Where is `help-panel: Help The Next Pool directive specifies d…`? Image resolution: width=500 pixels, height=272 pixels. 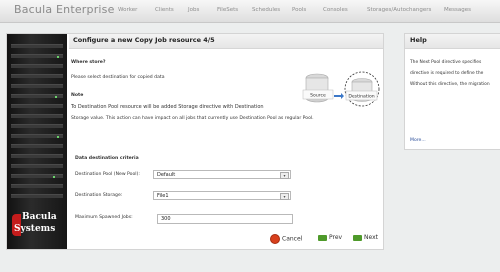
help-panel: Help The Next Pool directive specifies d… is located at coordinates (452, 91).